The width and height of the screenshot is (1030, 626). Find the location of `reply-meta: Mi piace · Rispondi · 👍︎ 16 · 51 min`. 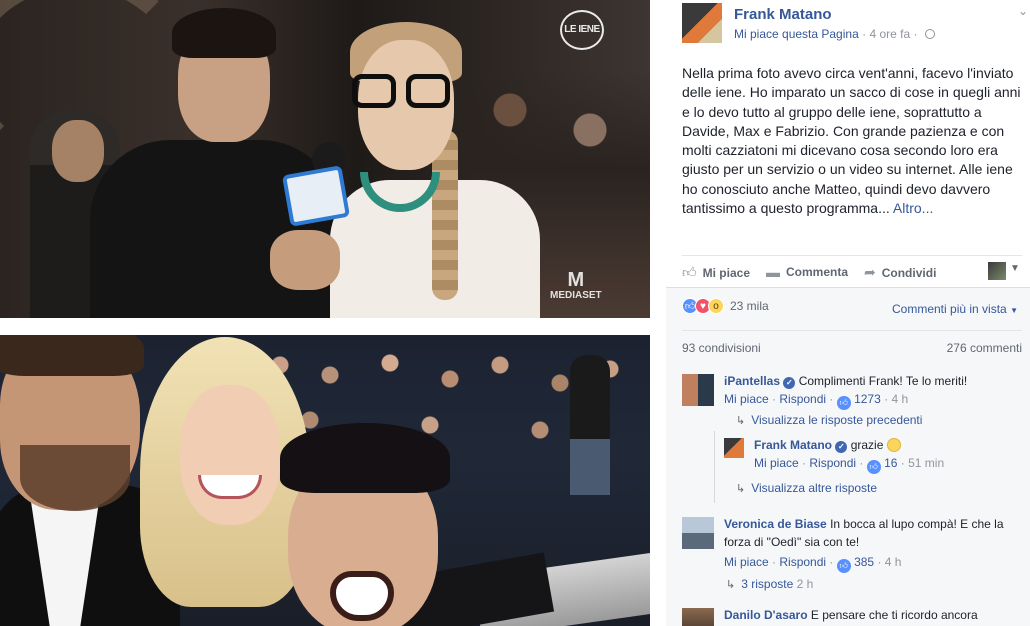

reply-meta: Mi piace · Rispondi · 👍︎ 16 · 51 min is located at coordinates (884, 464).